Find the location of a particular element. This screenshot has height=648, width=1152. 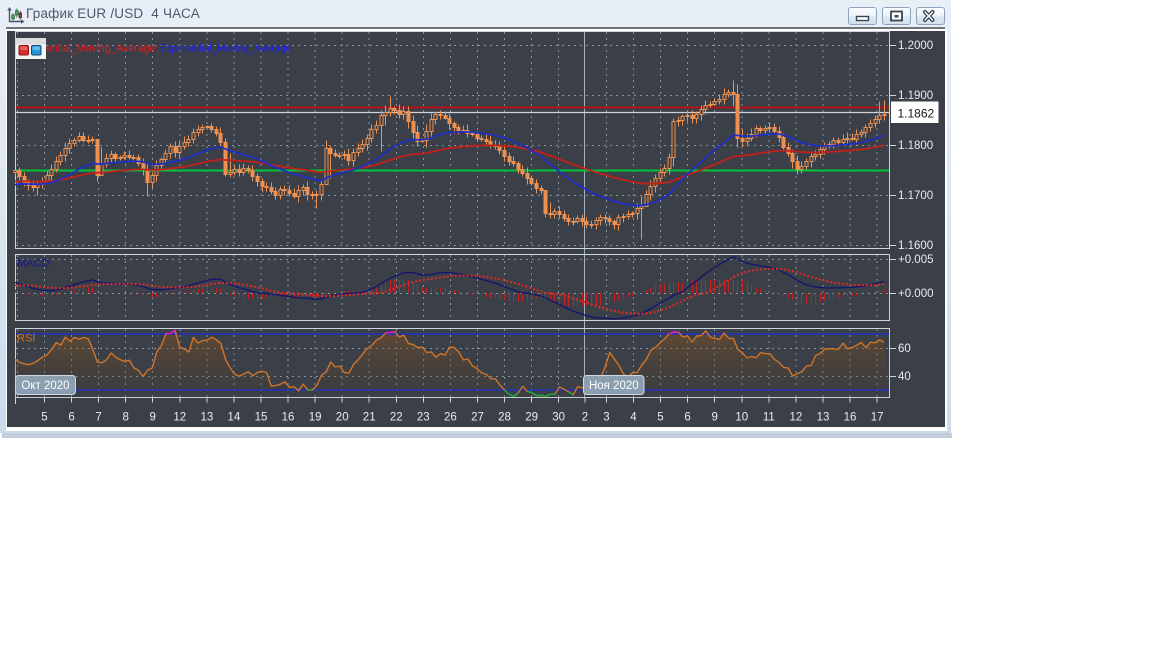

svg-text: 17 is located at coordinates (877, 418).